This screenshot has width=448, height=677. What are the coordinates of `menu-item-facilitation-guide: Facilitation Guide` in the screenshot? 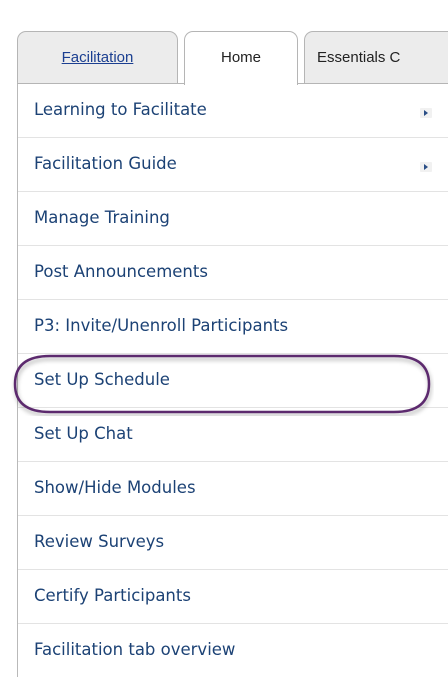 It's located at (233, 165).